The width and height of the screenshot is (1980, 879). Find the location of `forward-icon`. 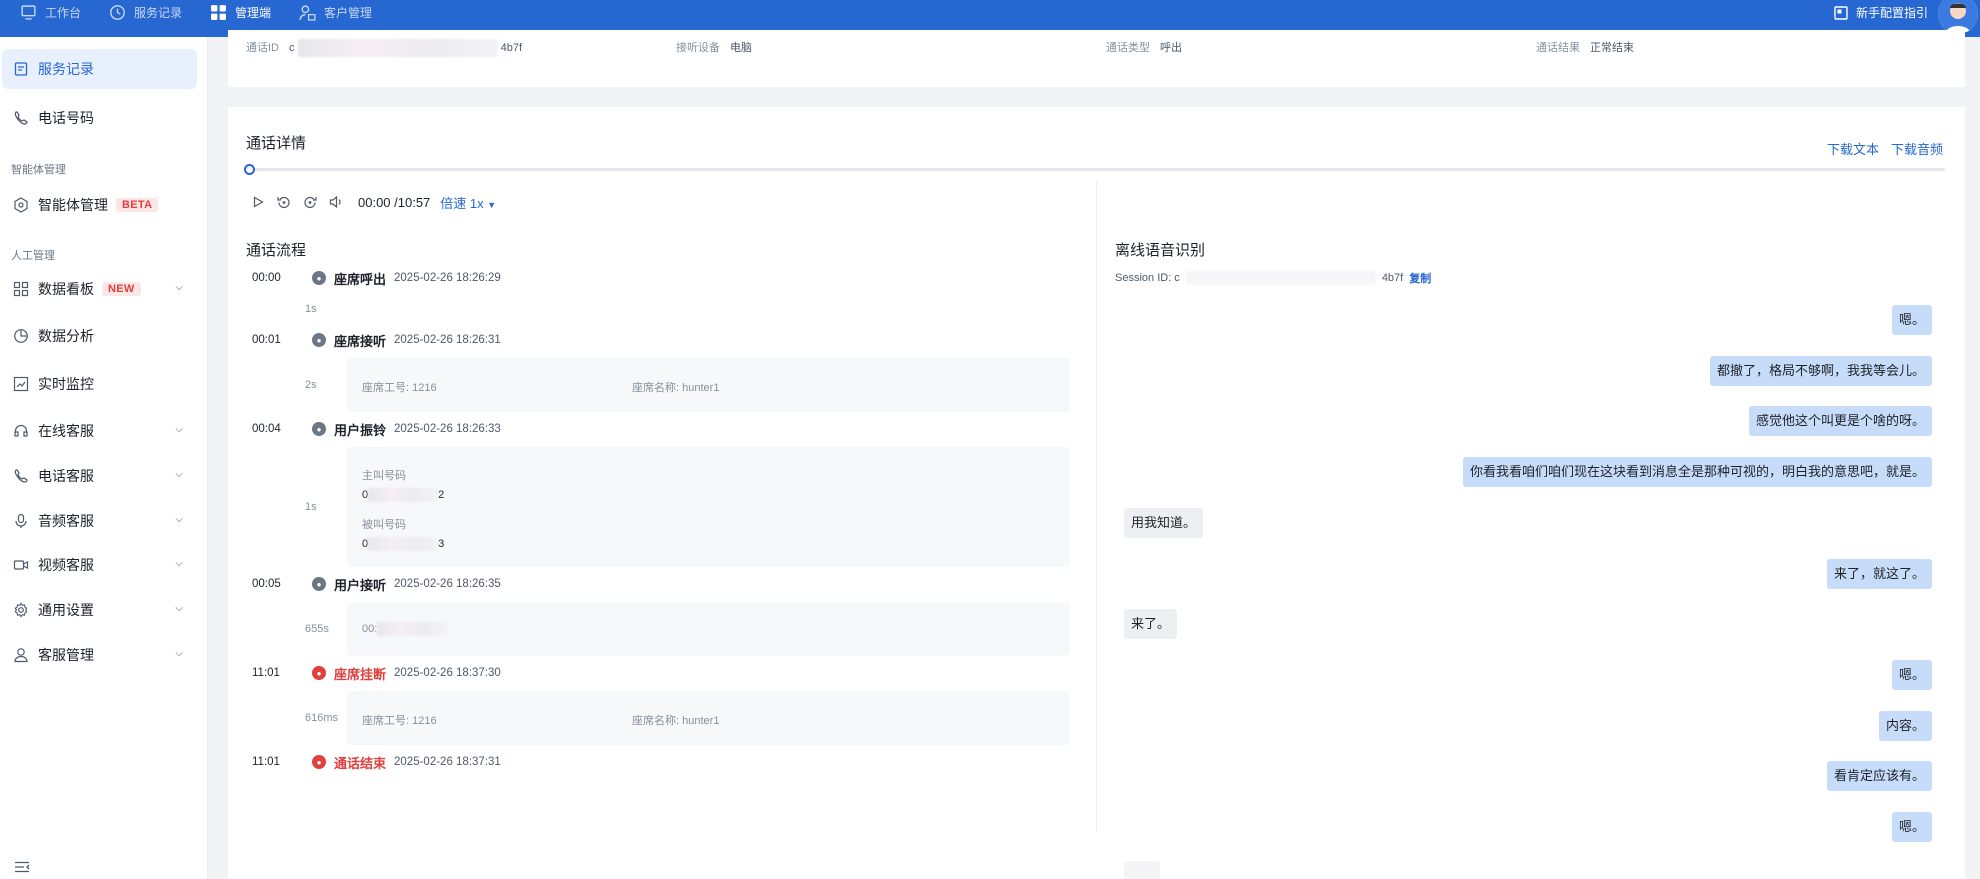

forward-icon is located at coordinates (310, 202).